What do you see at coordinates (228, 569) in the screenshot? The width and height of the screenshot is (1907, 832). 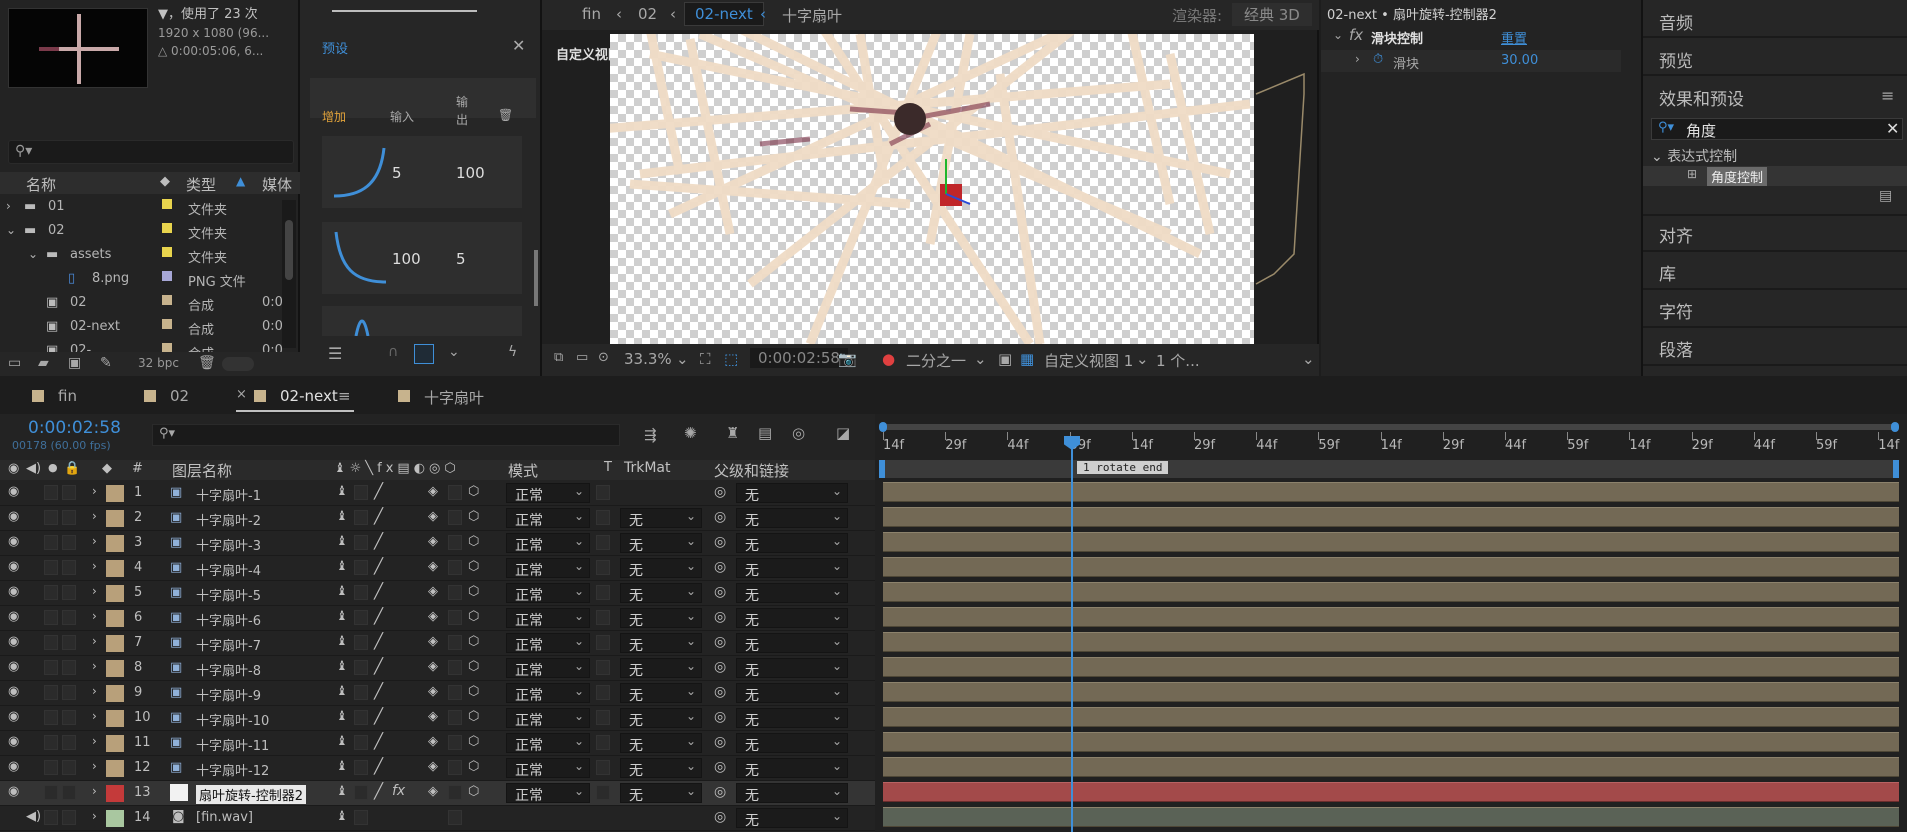 I see `layer-name: 十字扇叶-4` at bounding box center [228, 569].